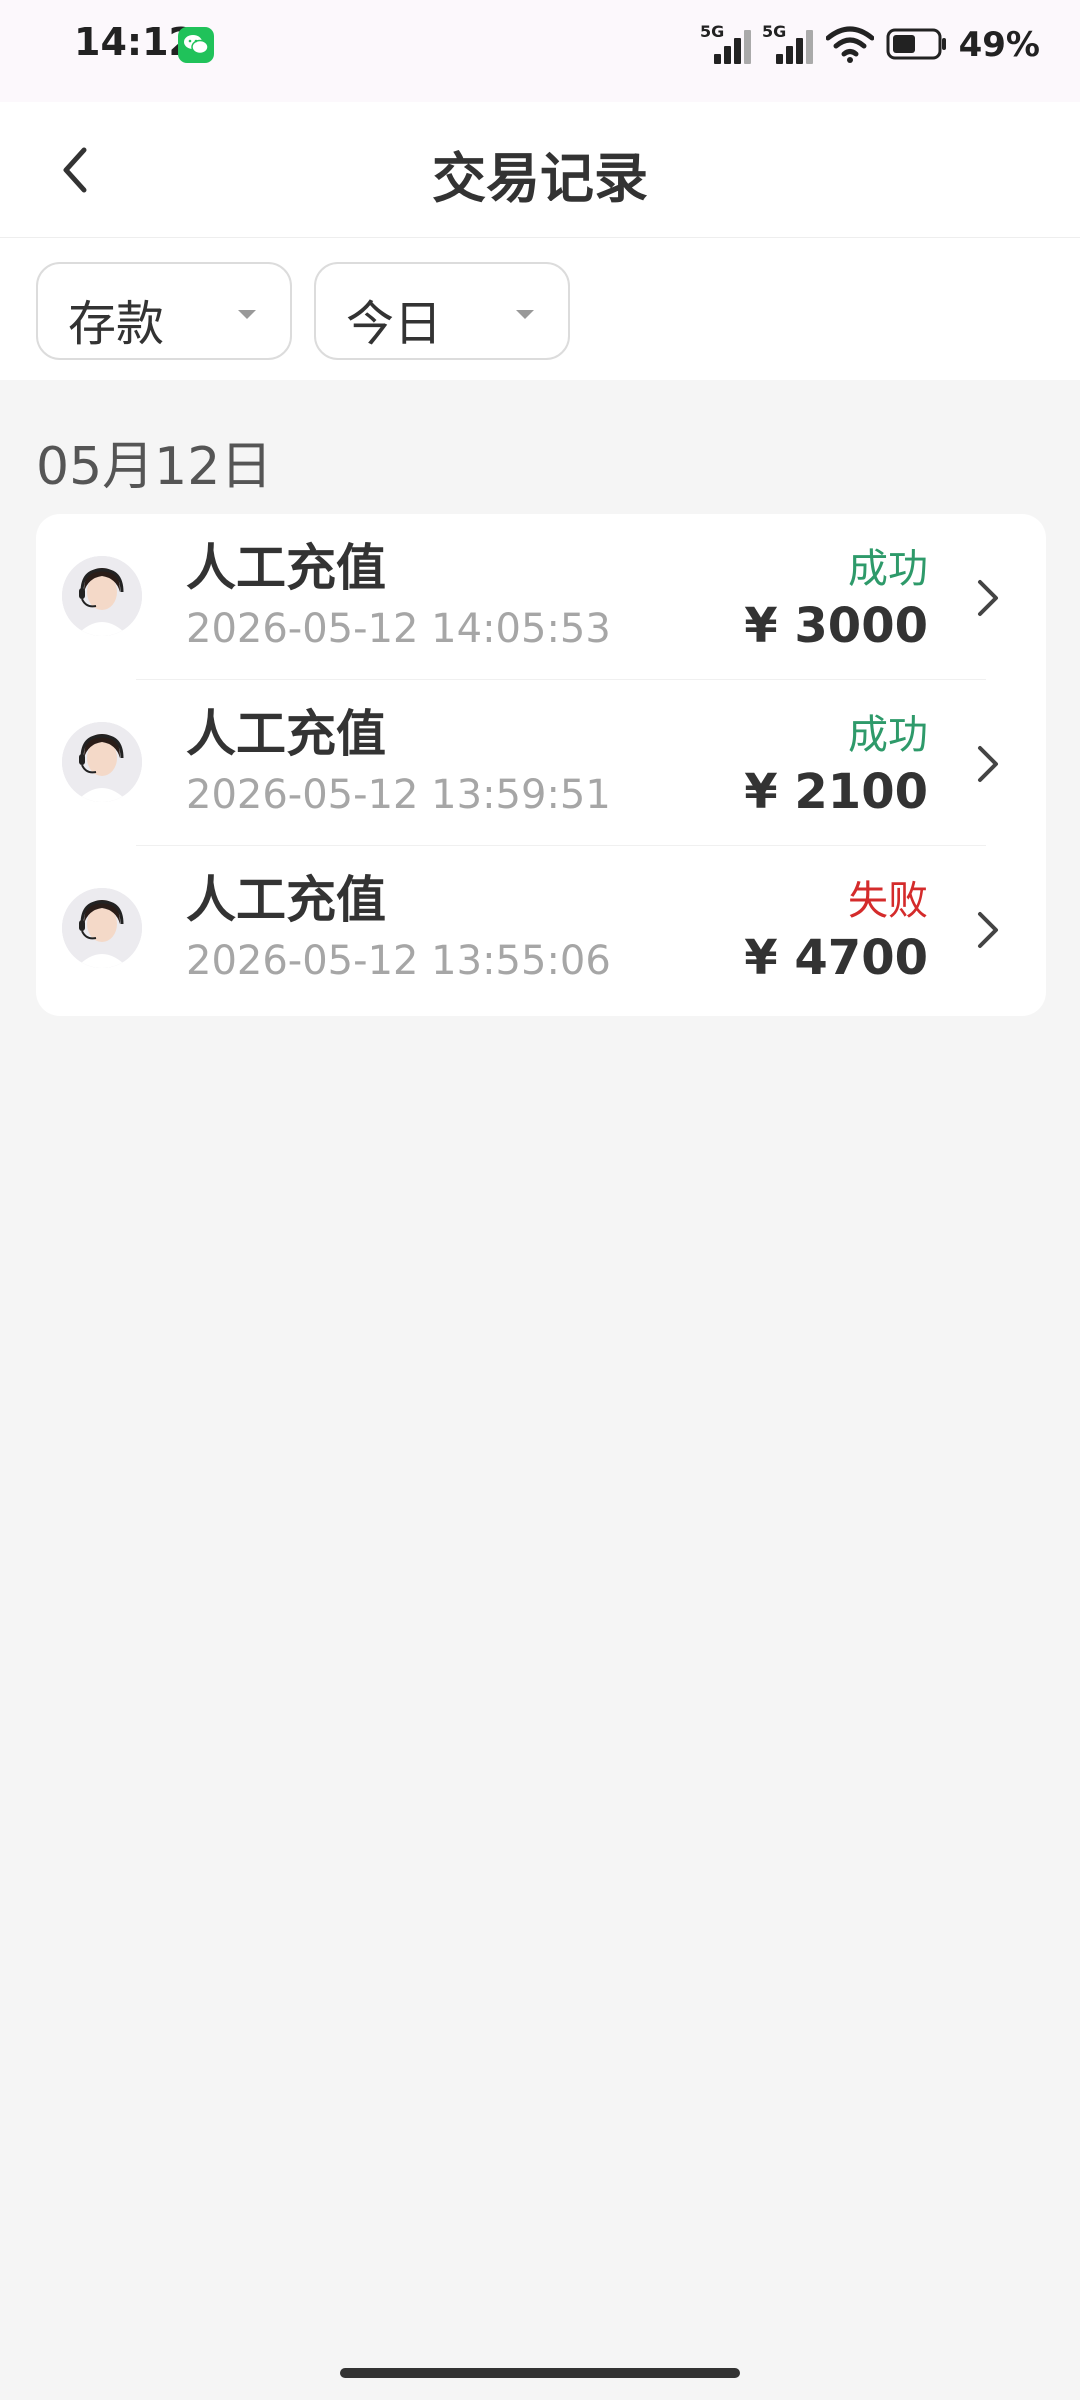 The width and height of the screenshot is (1080, 2400). Describe the element at coordinates (398, 961) in the screenshot. I see `transaction-time: 2026-05-12 13:55:06` at that location.